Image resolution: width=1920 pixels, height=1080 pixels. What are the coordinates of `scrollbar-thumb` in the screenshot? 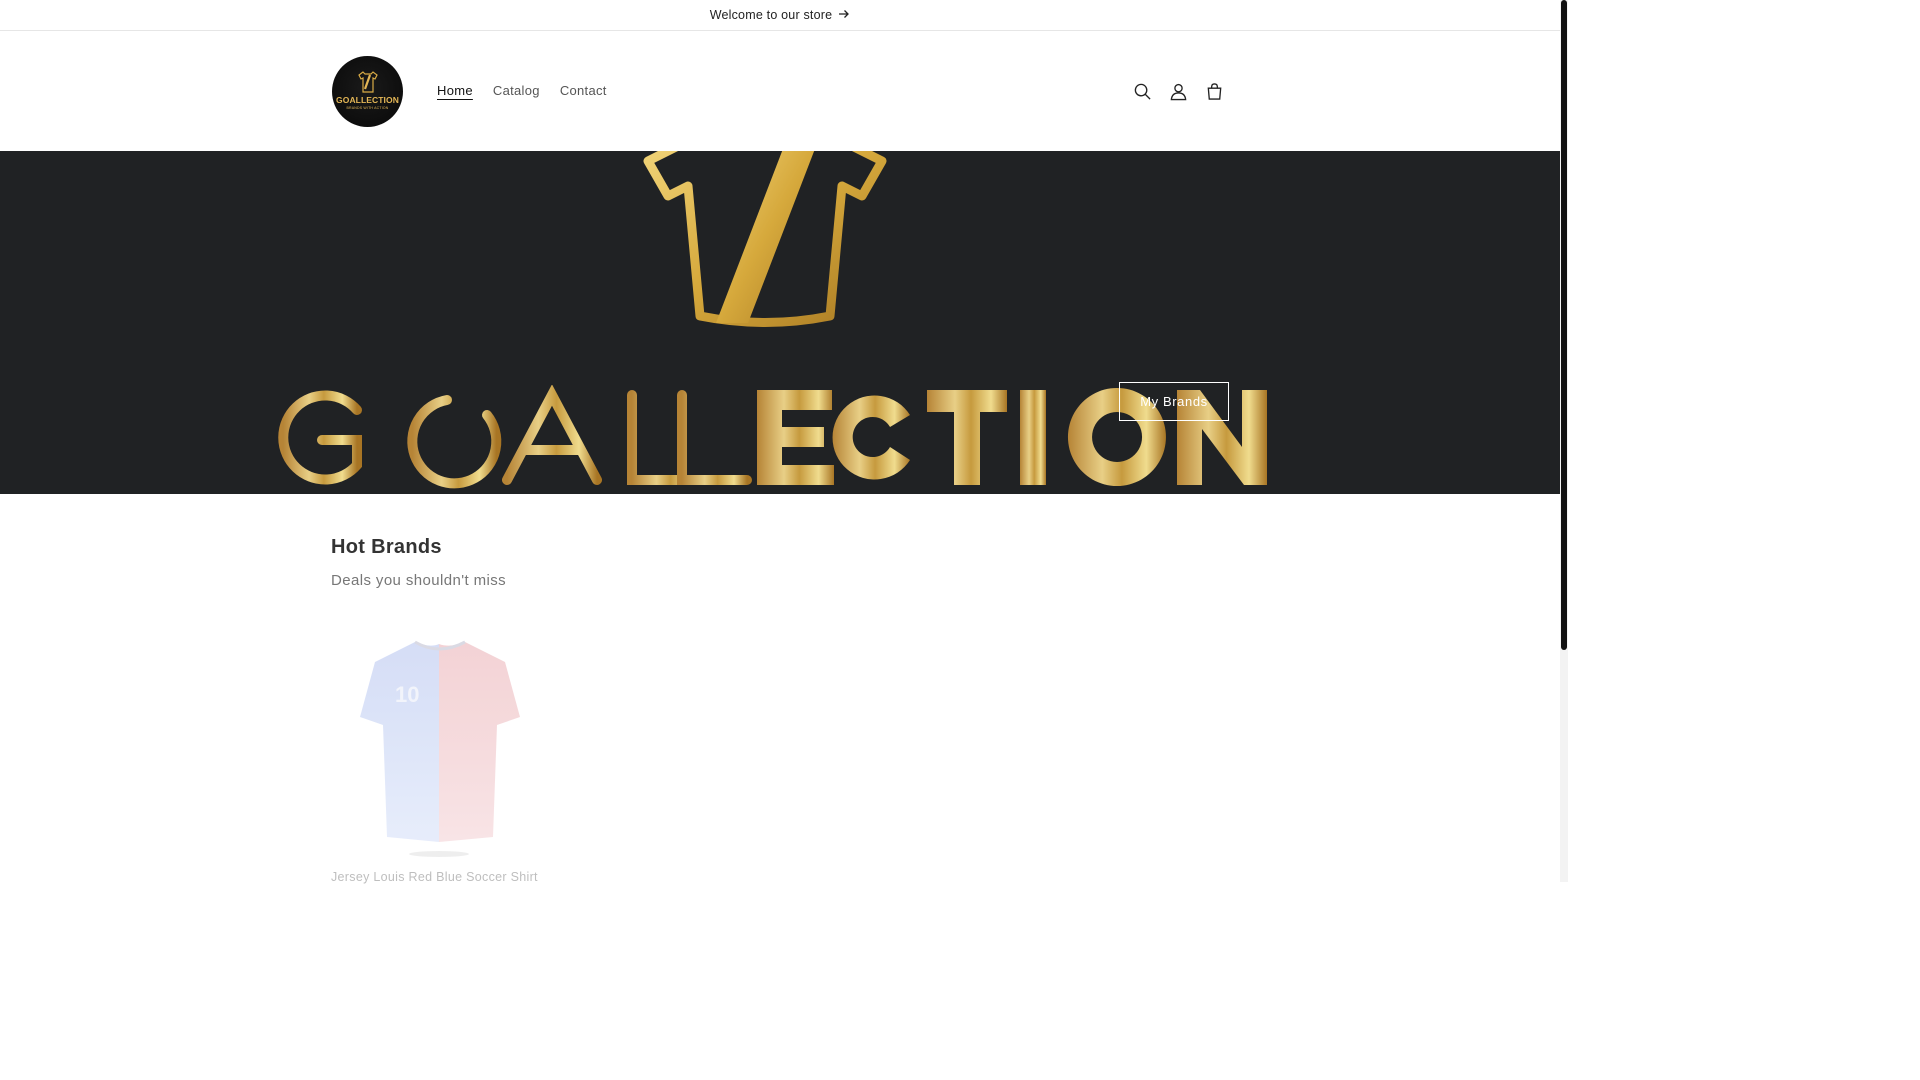 It's located at (1564, 325).